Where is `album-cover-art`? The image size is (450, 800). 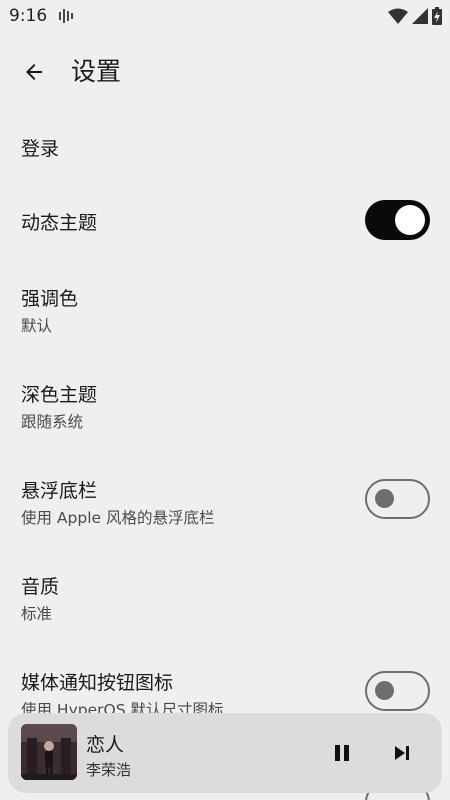
album-cover-art is located at coordinates (49, 752).